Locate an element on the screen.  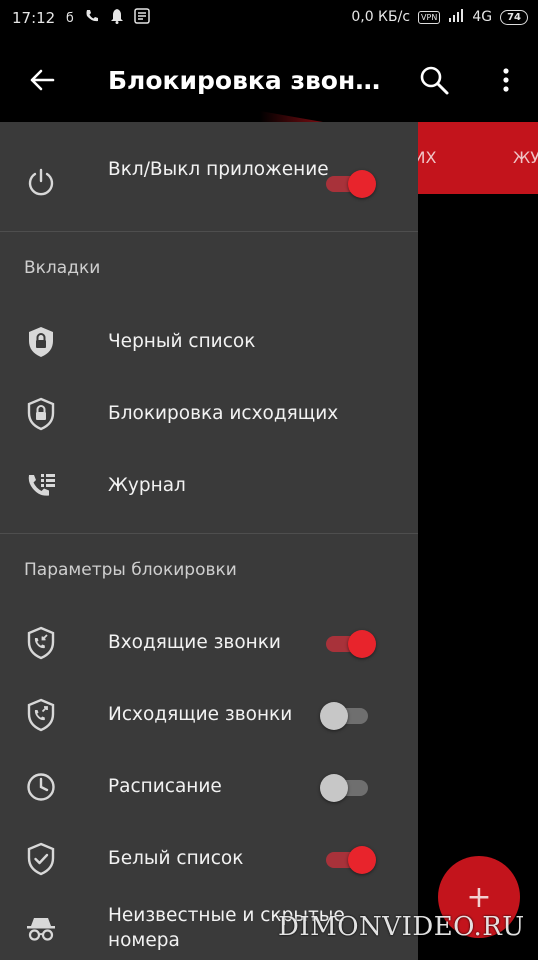
tab-log: ЖУ is located at coordinates (525, 157).